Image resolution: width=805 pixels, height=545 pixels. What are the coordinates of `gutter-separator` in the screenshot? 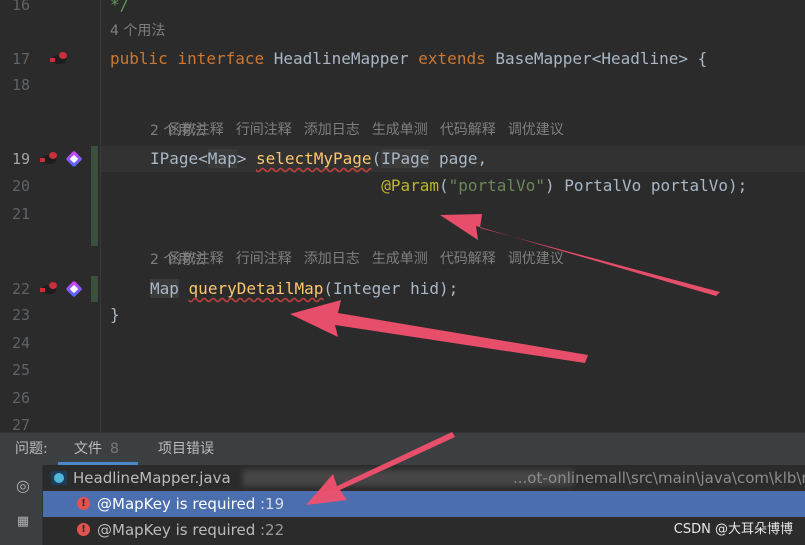 It's located at (100, 216).